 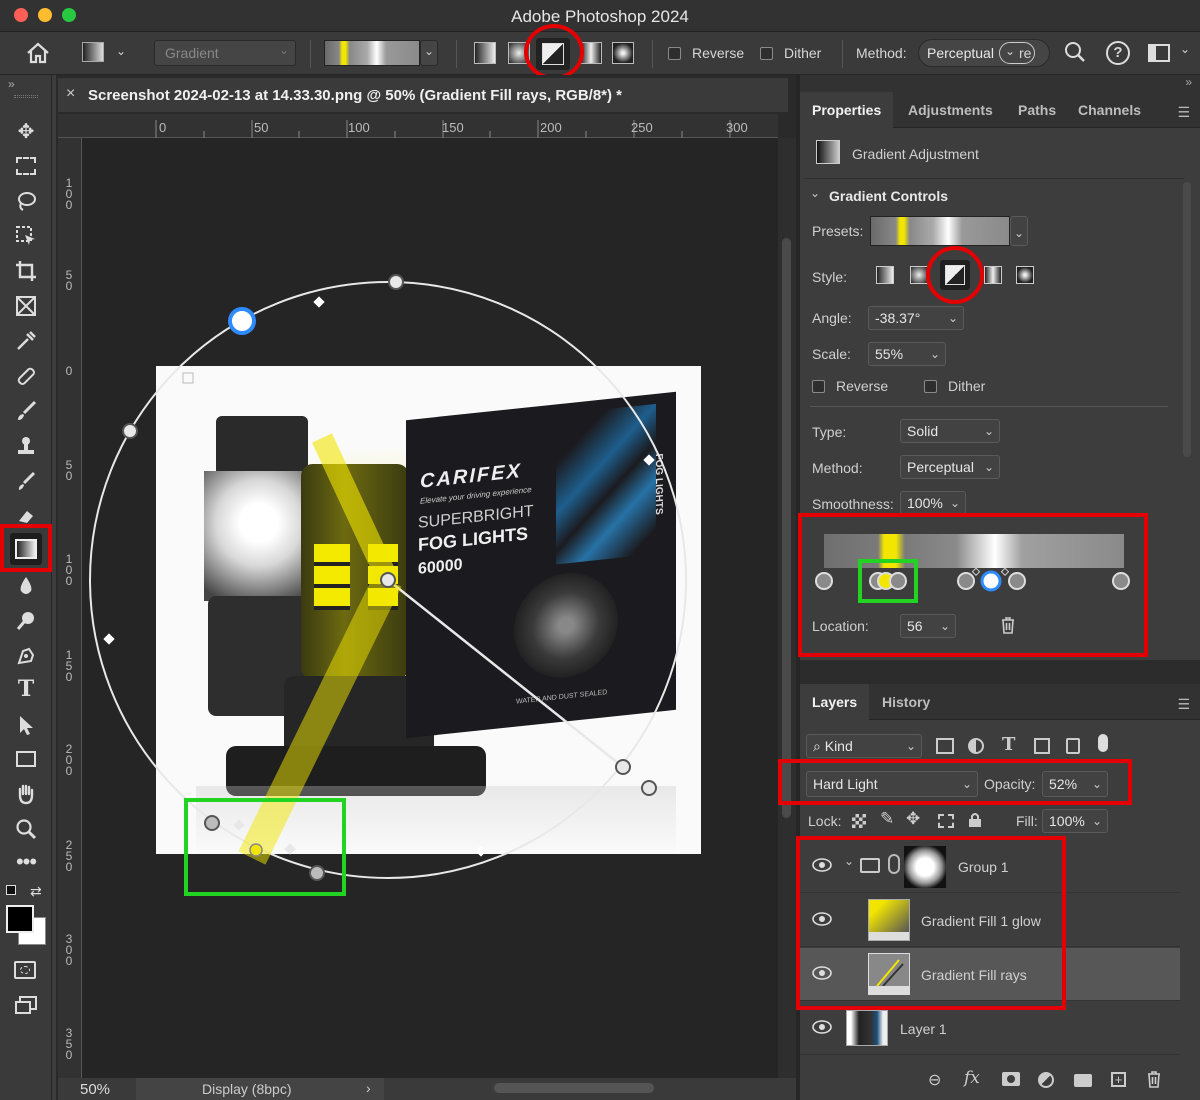 I want to click on linear-style-icon, so click(x=885, y=275).